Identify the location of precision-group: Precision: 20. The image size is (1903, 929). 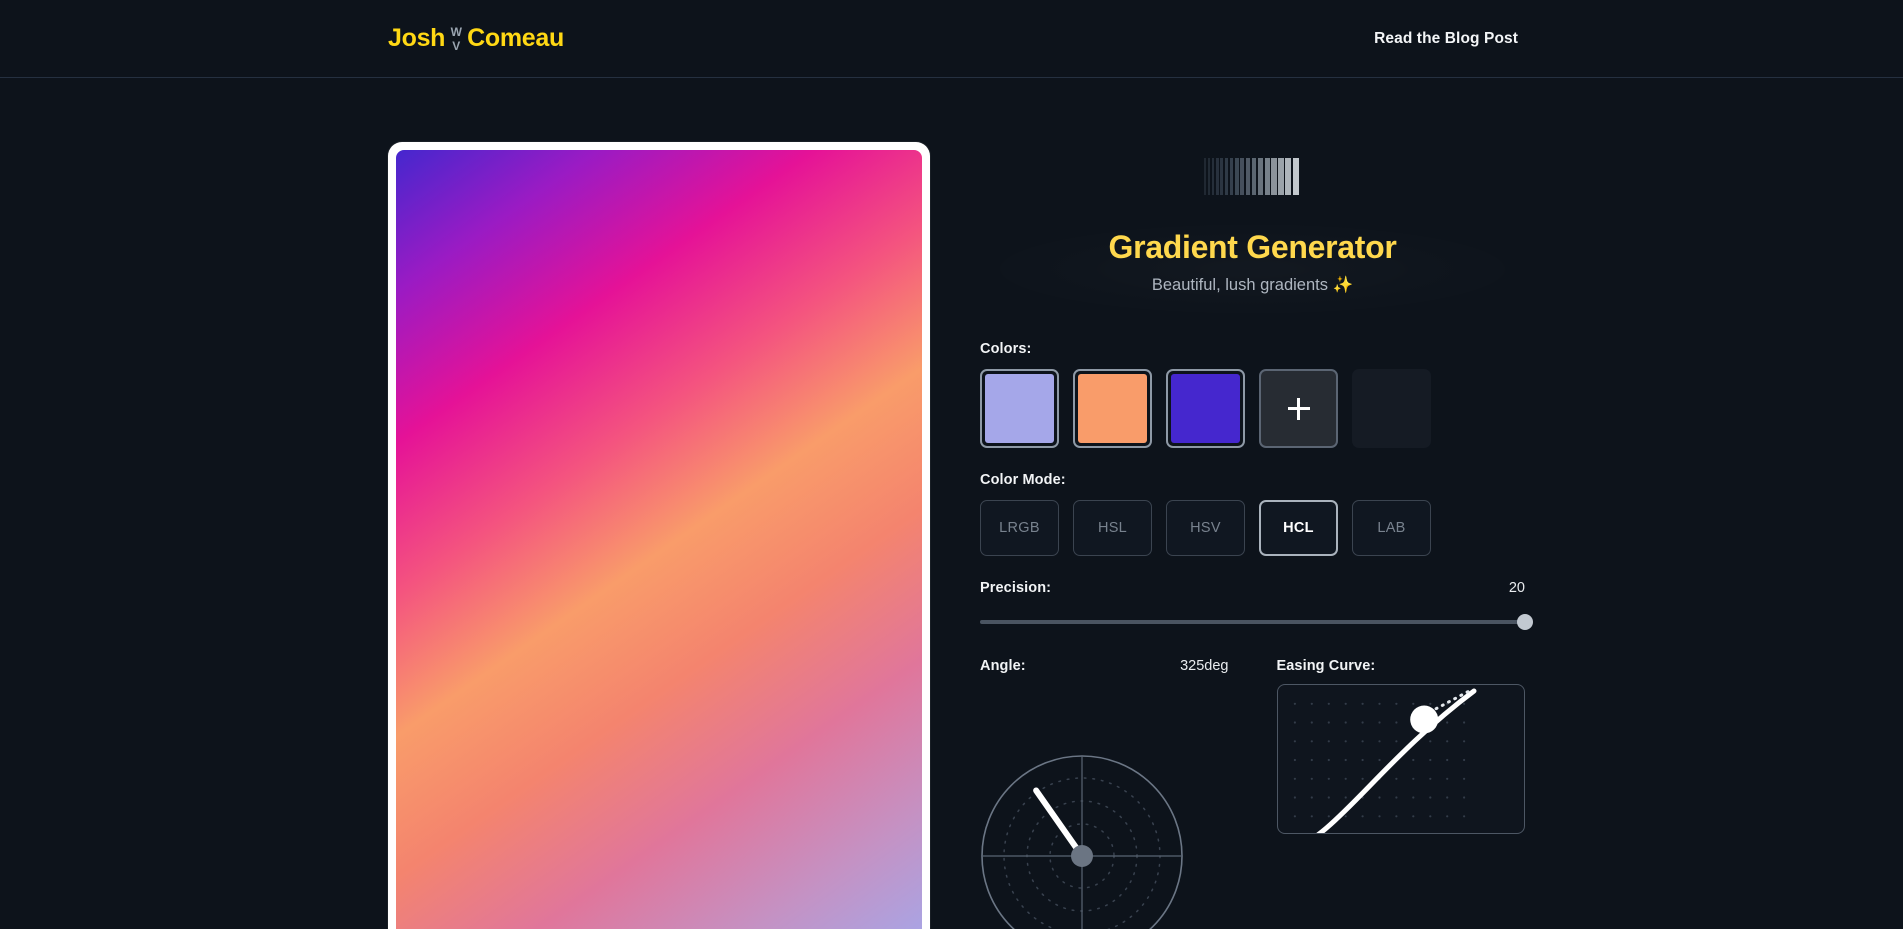
(1256, 605).